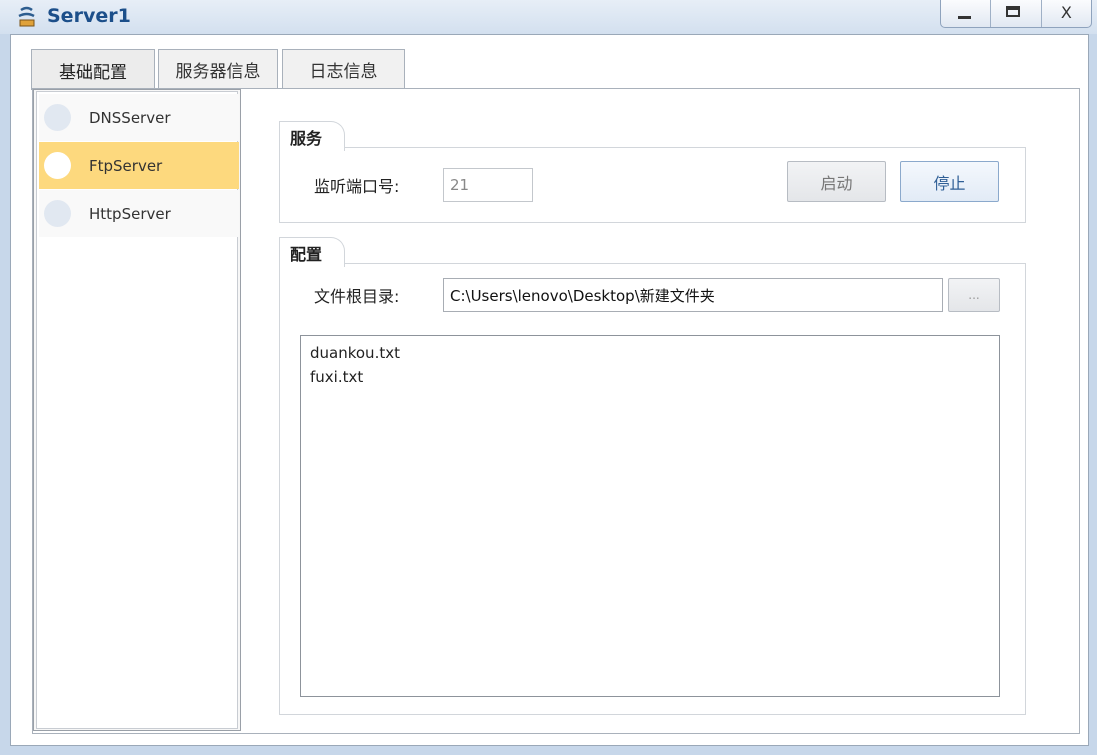  What do you see at coordinates (89, 16) in the screenshot?
I see `window-title: Server1` at bounding box center [89, 16].